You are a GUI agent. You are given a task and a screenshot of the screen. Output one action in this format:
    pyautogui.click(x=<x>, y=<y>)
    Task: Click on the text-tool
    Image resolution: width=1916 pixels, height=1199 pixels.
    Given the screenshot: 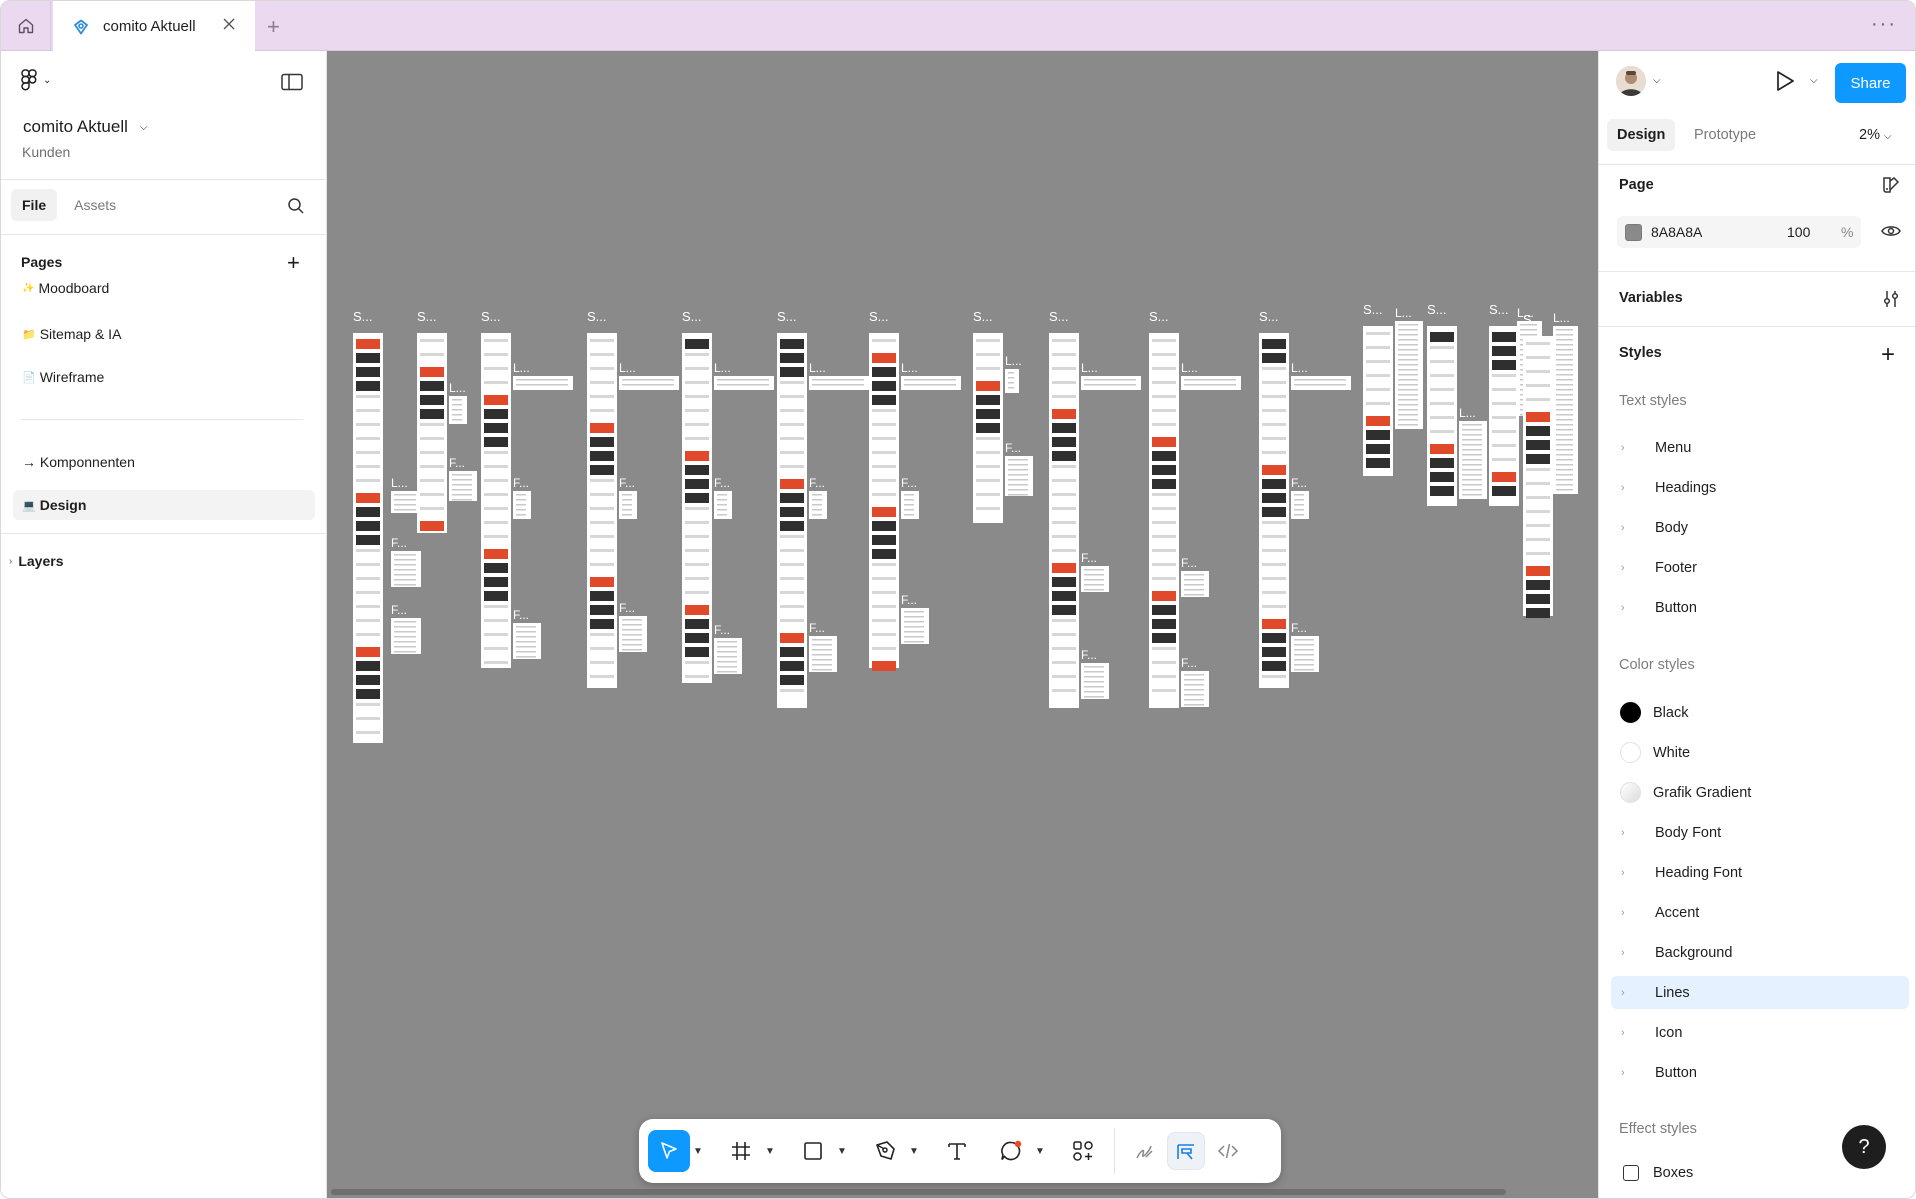 What is the action you would take?
    pyautogui.click(x=957, y=1151)
    